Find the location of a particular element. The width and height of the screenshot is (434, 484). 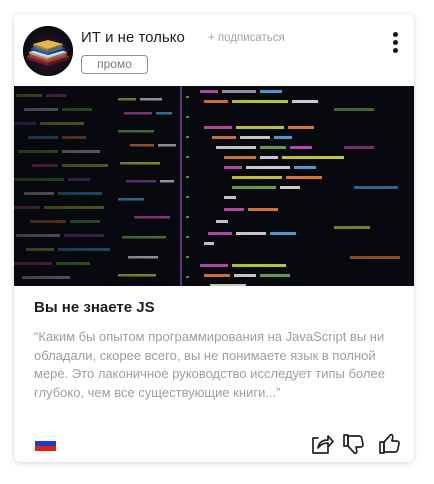

russia-flag-icon is located at coordinates (45, 443).